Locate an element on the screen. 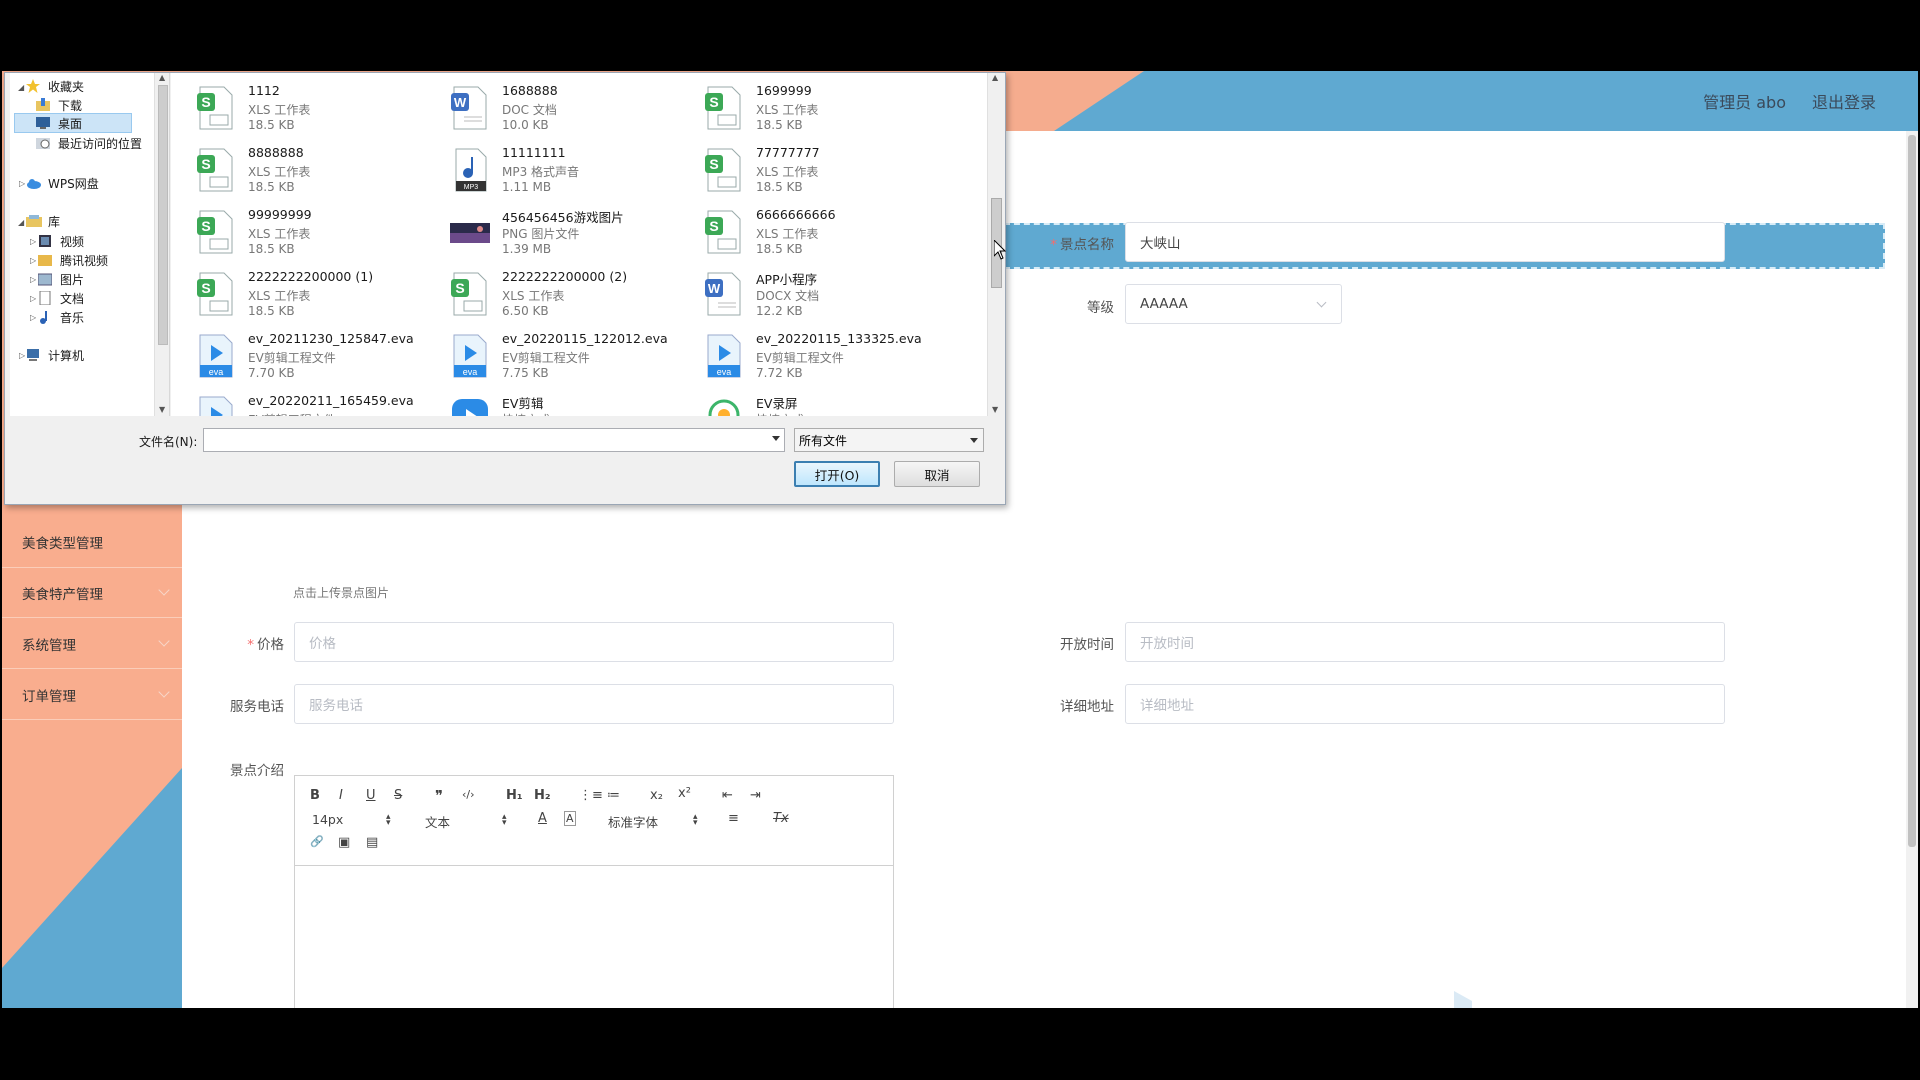 The image size is (1920, 1080). file-type: EV剪辑工程文件 is located at coordinates (292, 413).